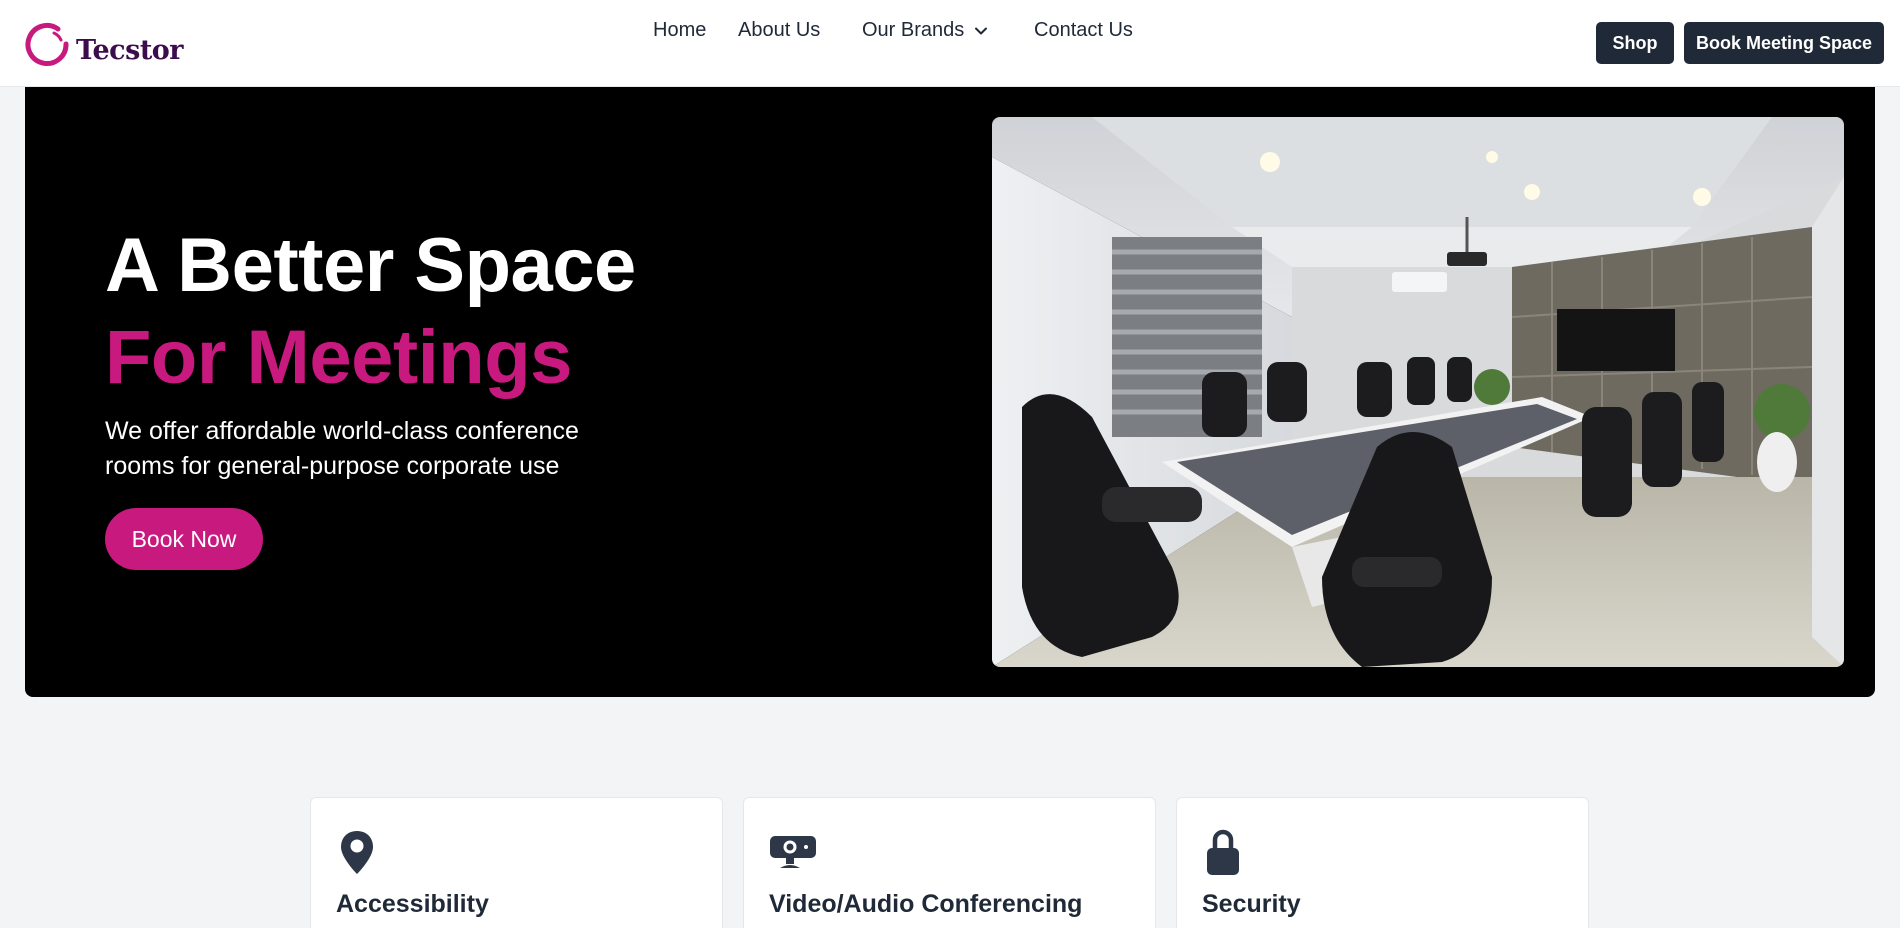  I want to click on nav-contact-us: Contact Us, so click(1083, 30).